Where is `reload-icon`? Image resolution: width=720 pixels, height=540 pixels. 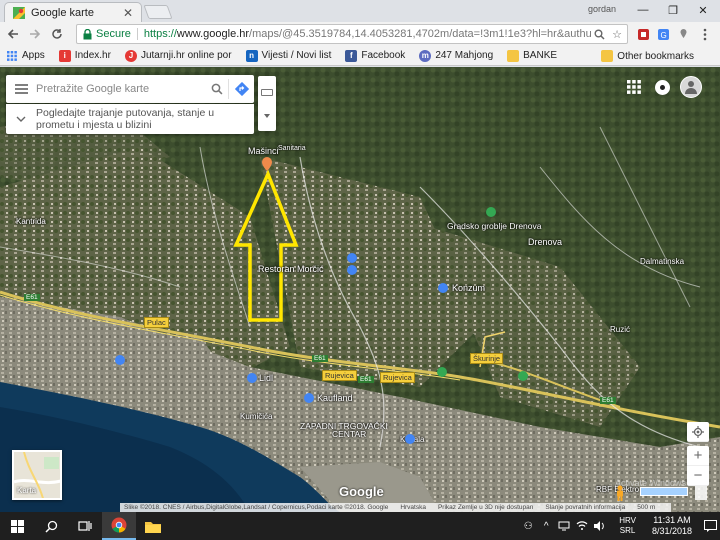 reload-icon is located at coordinates (57, 34).